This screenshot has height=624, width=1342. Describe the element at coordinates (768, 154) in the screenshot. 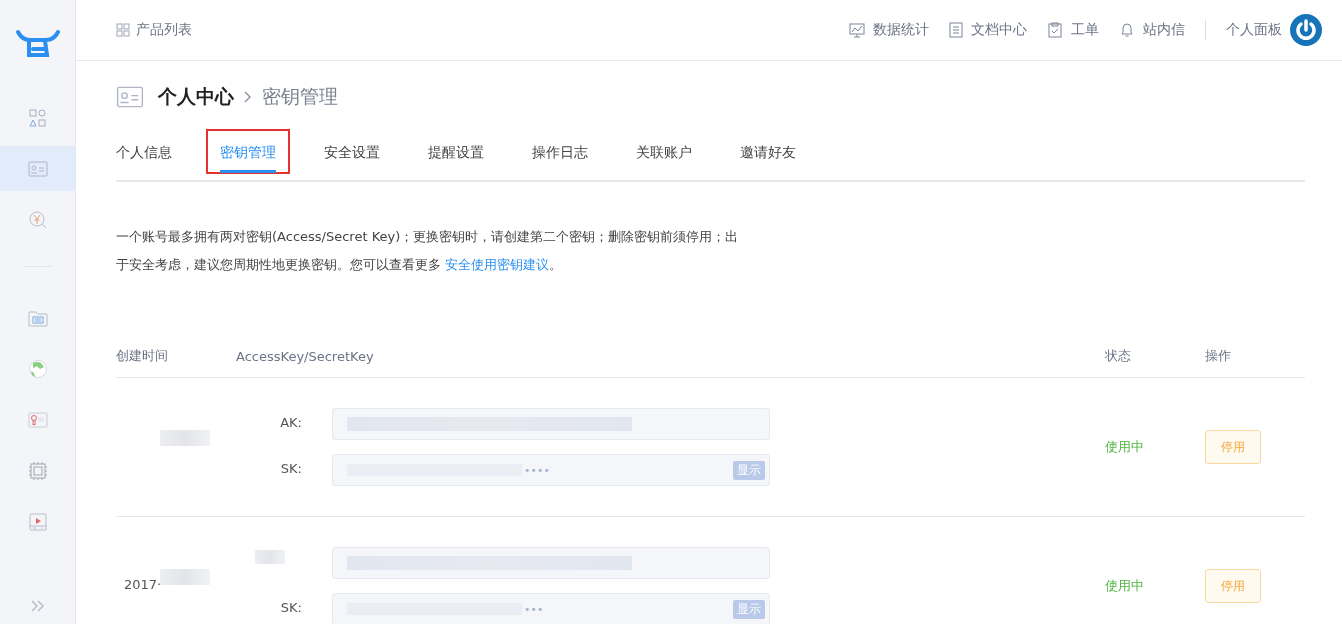

I see `tab: 邀请好友` at that location.